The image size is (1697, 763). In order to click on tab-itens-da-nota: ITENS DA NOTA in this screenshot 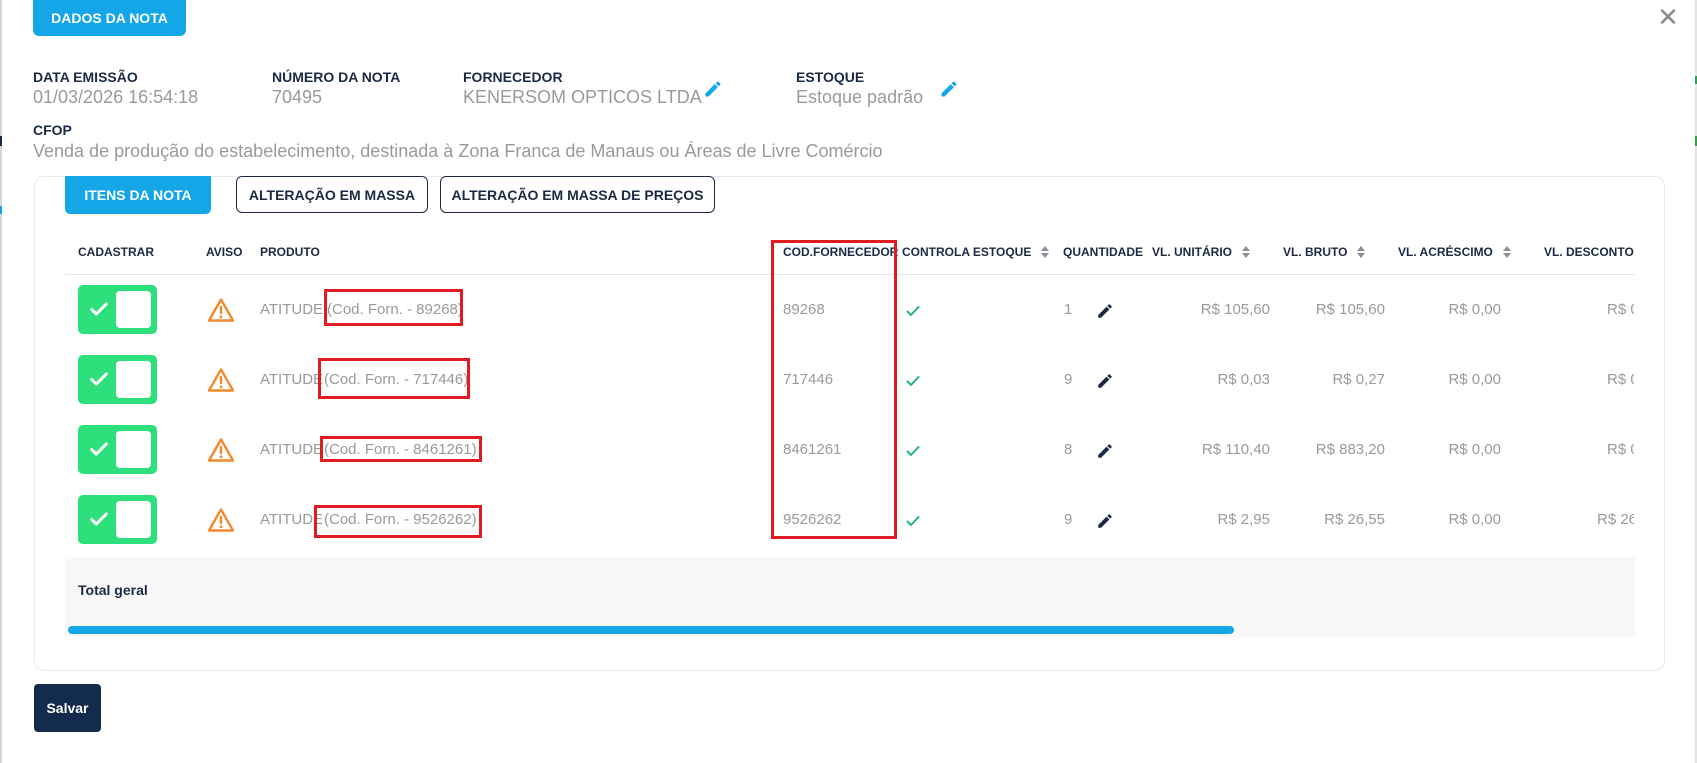, I will do `click(138, 195)`.